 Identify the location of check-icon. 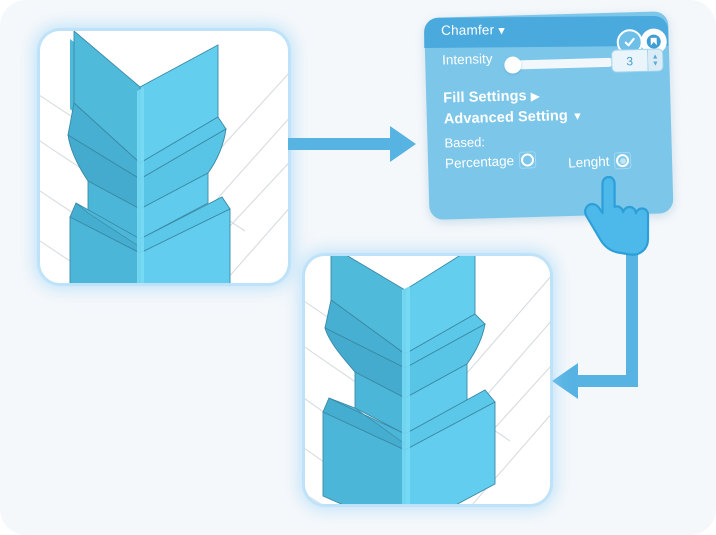
(629, 42).